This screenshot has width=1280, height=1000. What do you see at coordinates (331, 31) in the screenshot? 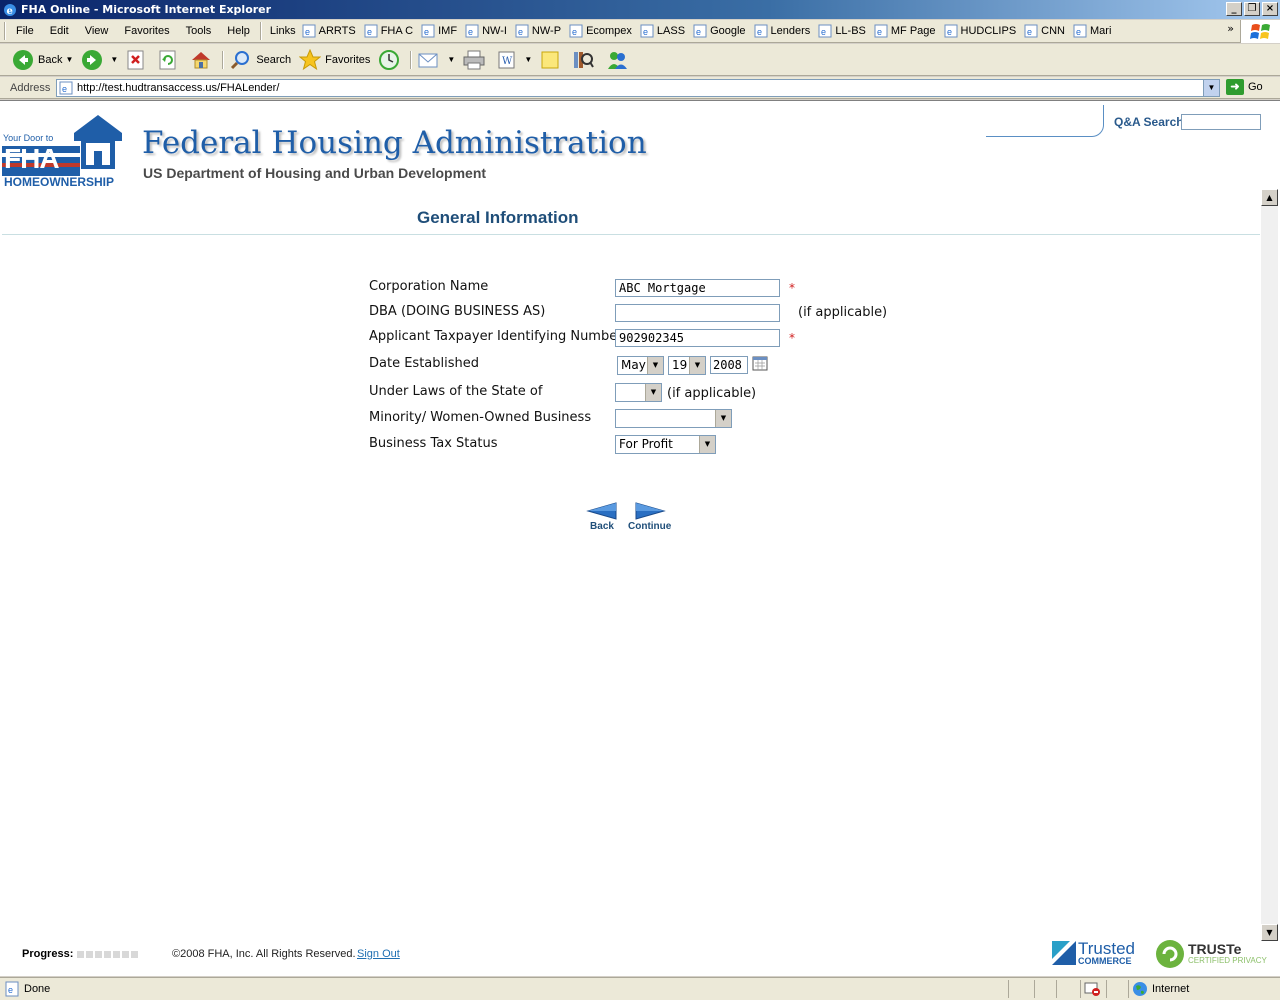
I see `link-arrts: e ARRTS` at bounding box center [331, 31].